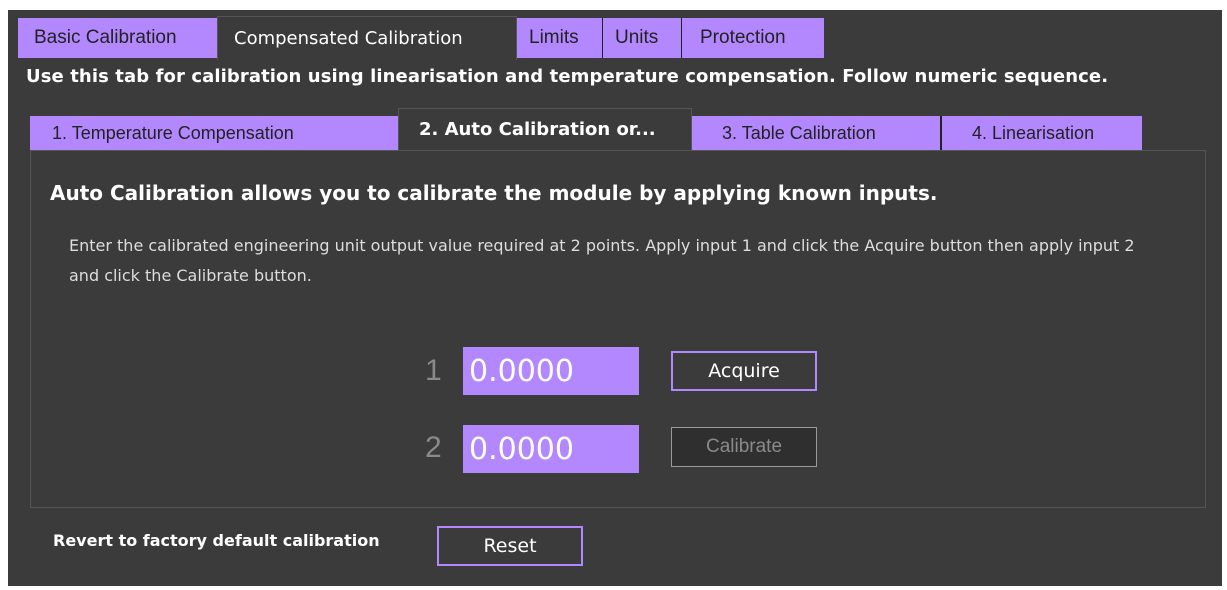 The image size is (1227, 590). Describe the element at coordinates (216, 540) in the screenshot. I see `revert-label: Revert to factory default calibration` at that location.